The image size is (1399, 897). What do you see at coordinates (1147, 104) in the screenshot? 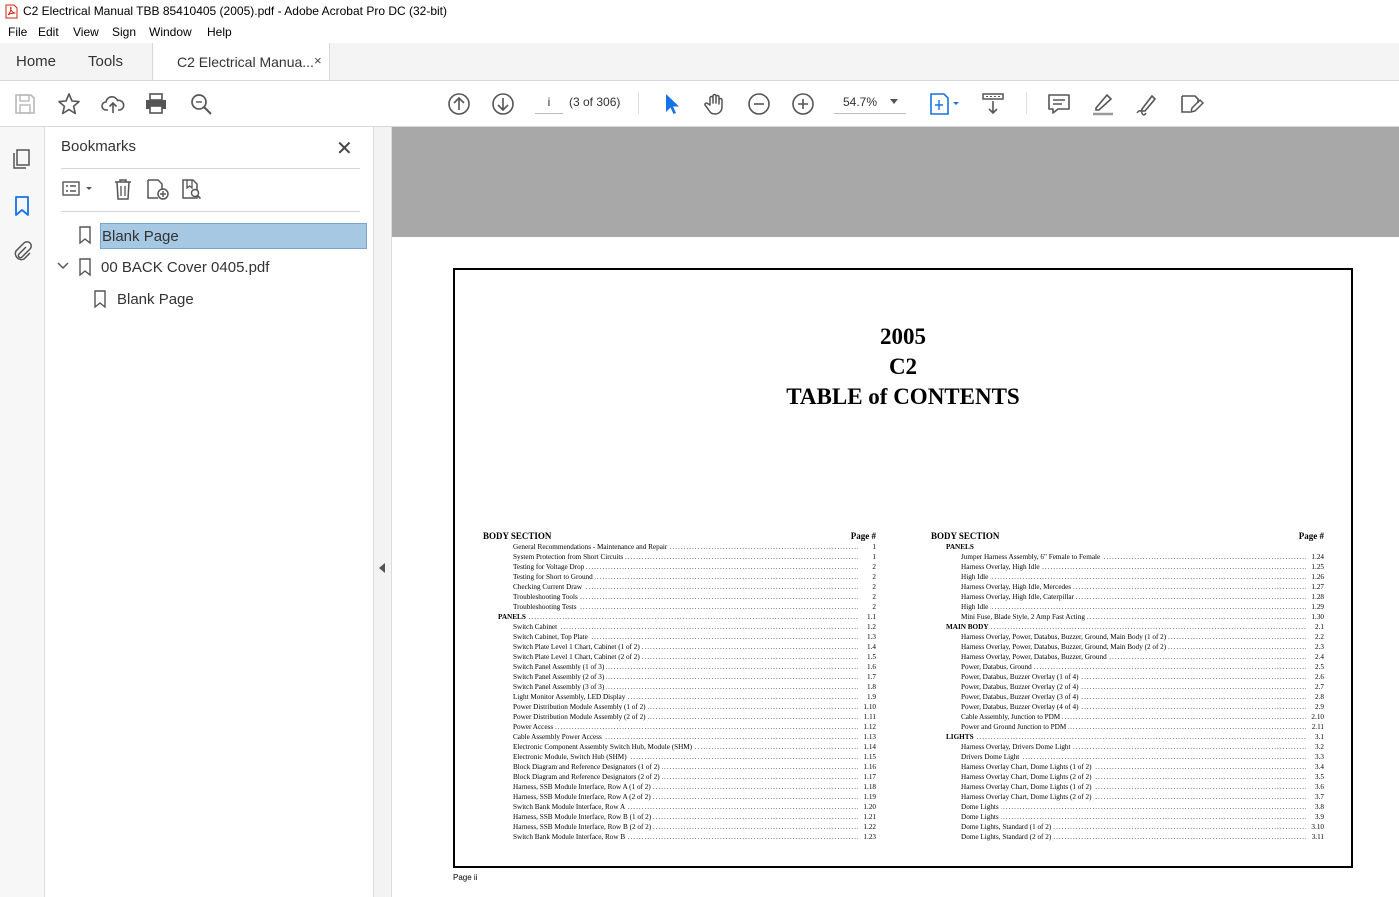
I see `draw-button` at bounding box center [1147, 104].